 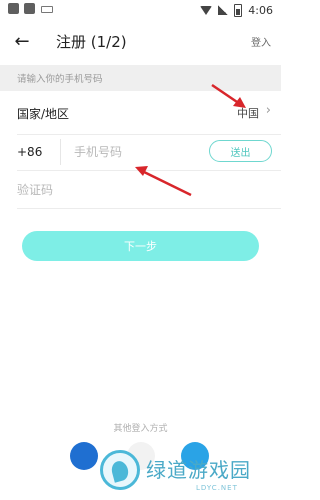 I want to click on phone-hint-bar: 请输入你的手机号码, so click(x=140, y=78).